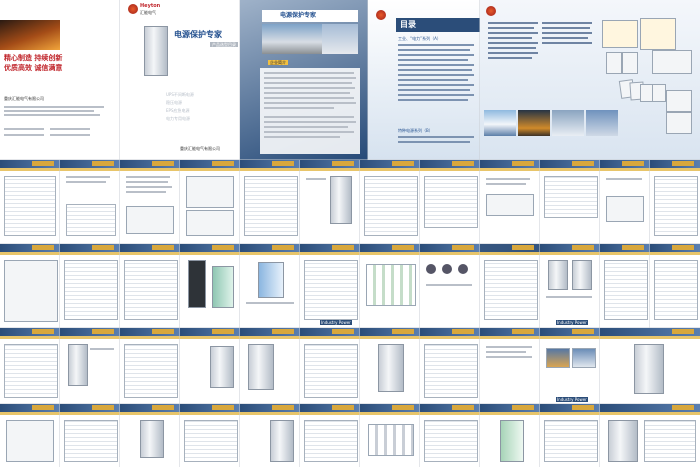 This screenshot has width=700, height=467. What do you see at coordinates (33, 58) in the screenshot?
I see `slogan-1: 精心制造 持续创新` at bounding box center [33, 58].